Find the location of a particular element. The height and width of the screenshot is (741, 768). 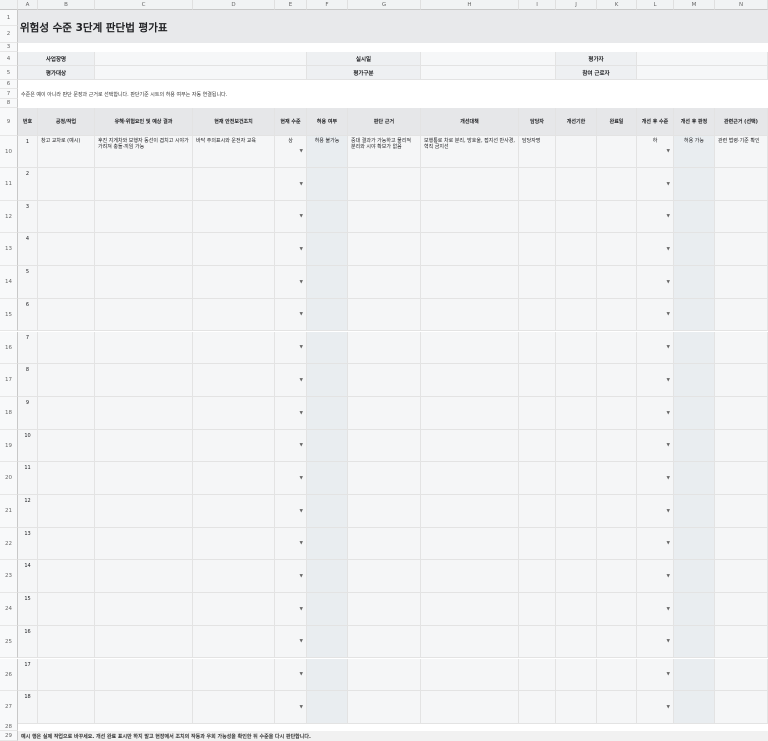

row-header-10: 10 is located at coordinates (9, 152).